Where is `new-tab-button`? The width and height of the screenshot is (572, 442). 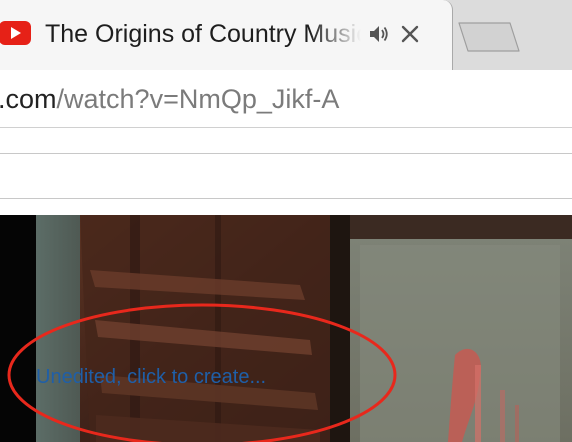 new-tab-button is located at coordinates (489, 37).